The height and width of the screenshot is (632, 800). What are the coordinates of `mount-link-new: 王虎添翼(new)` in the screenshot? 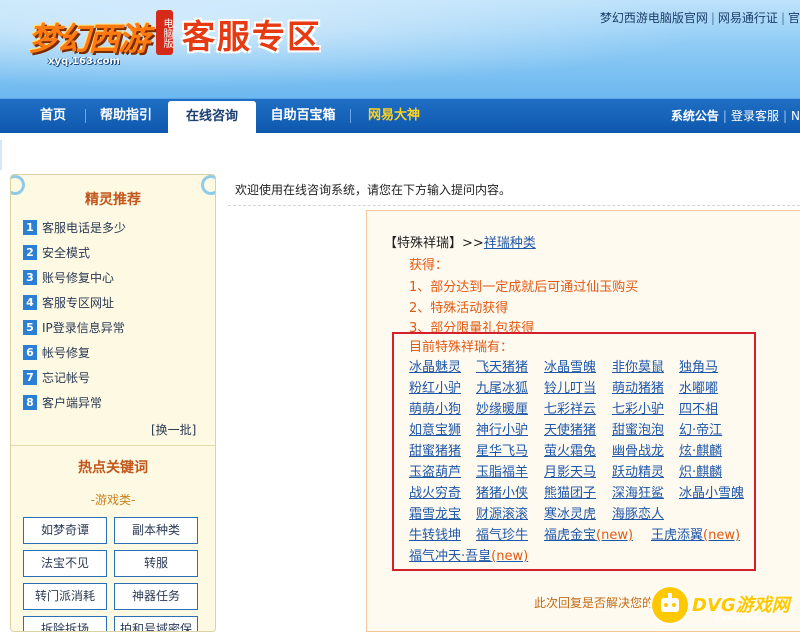 It's located at (695, 533).